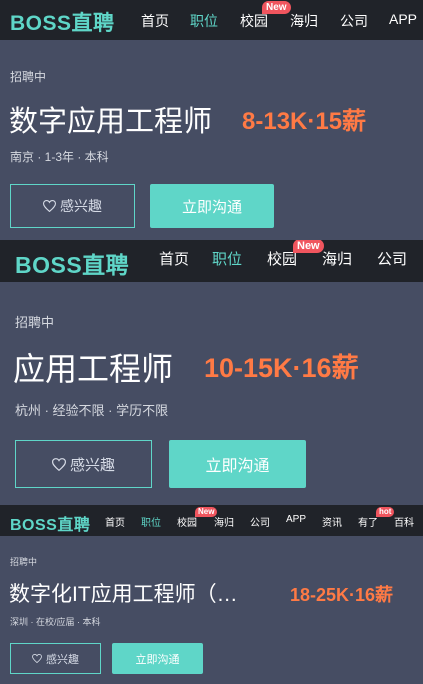 The width and height of the screenshot is (423, 684). Describe the element at coordinates (404, 521) in the screenshot. I see `nav-item-wiki: 百科` at that location.